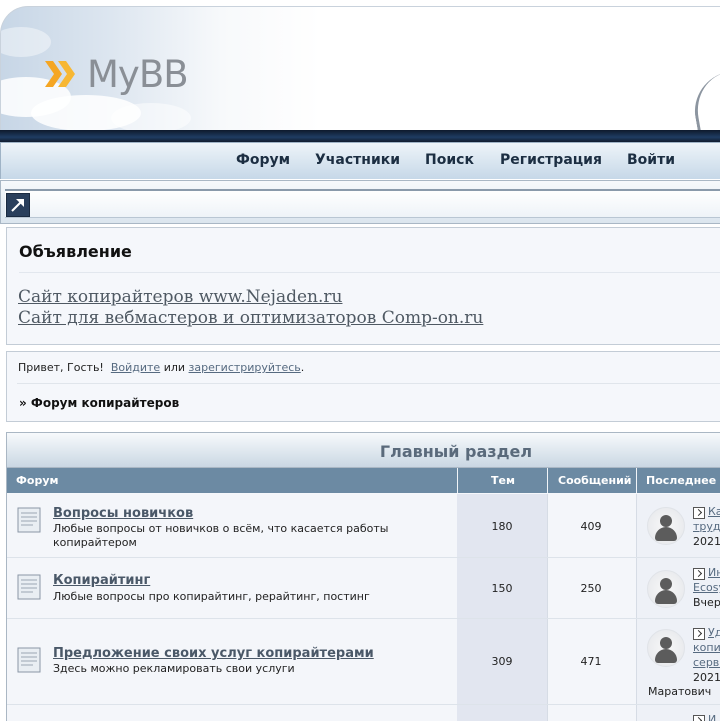  Describe the element at coordinates (706, 587) in the screenshot. I see `last-post-link-cont: Ecosy` at that location.